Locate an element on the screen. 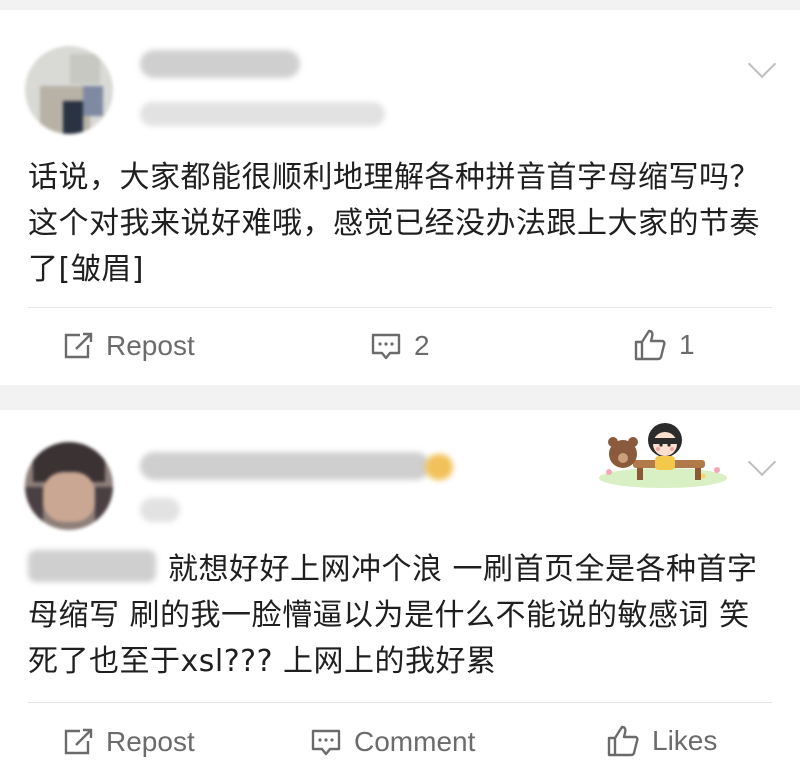 The width and height of the screenshot is (800, 770). like-button: 1 is located at coordinates (664, 345).